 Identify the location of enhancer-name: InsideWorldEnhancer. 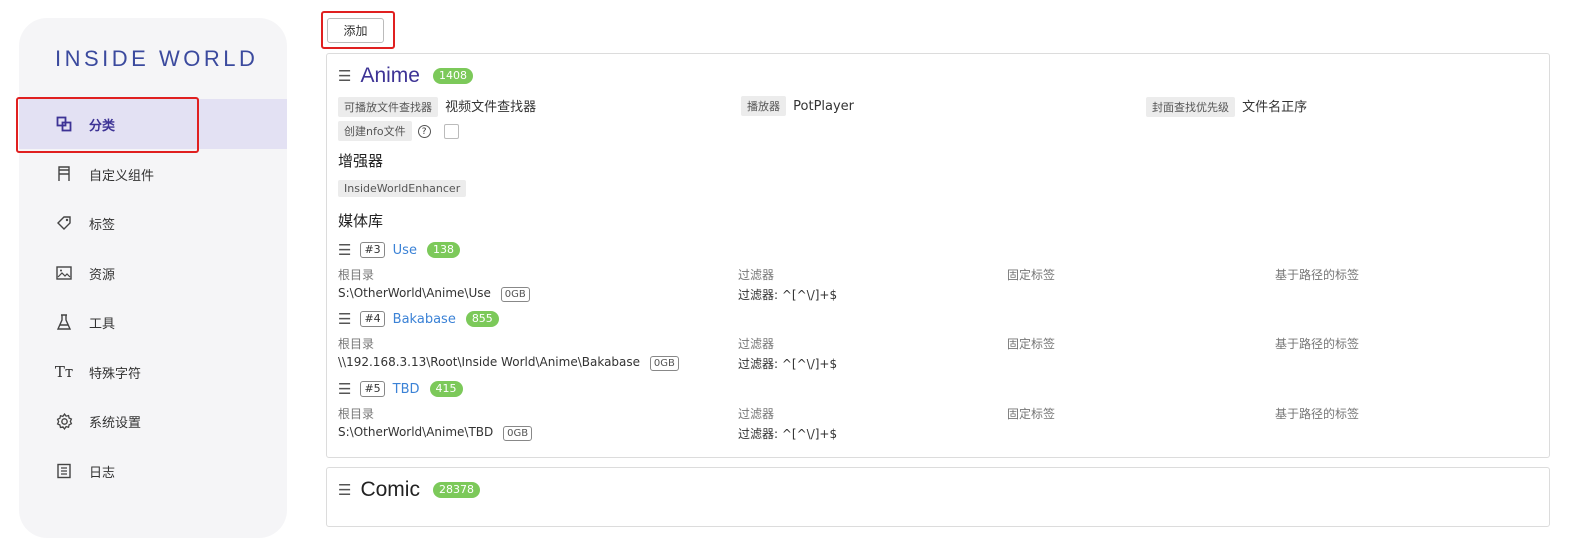
(402, 188).